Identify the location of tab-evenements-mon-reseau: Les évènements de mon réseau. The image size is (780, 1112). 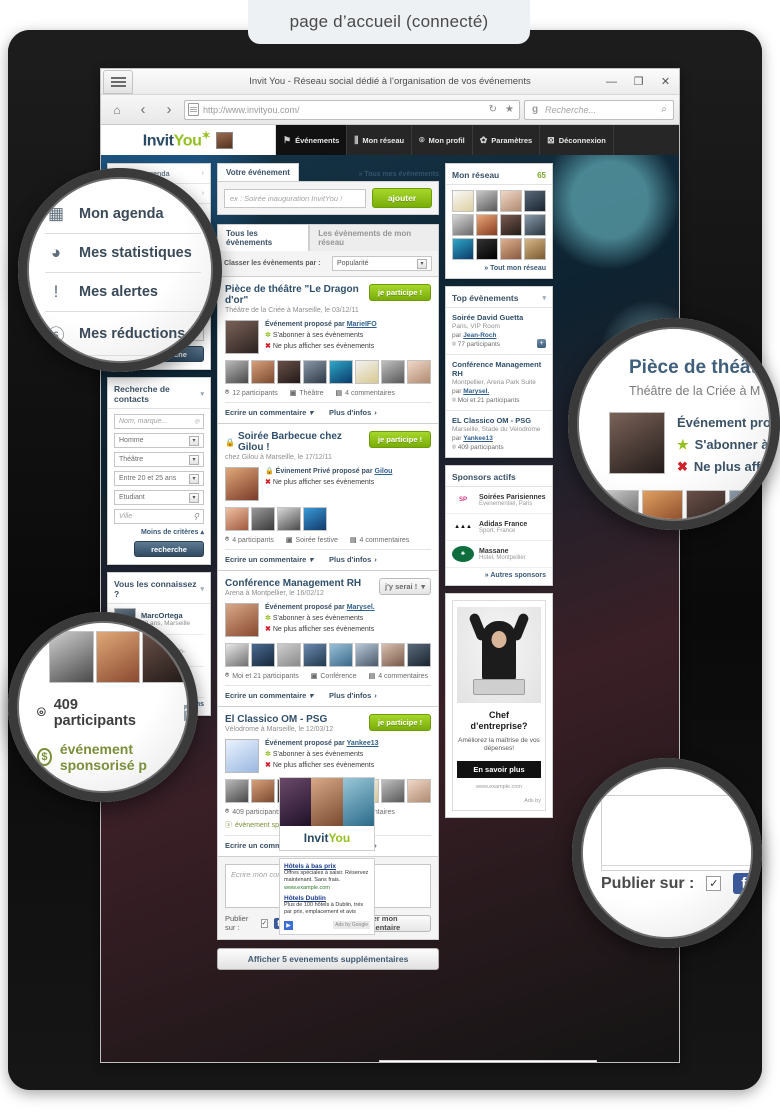
(374, 237).